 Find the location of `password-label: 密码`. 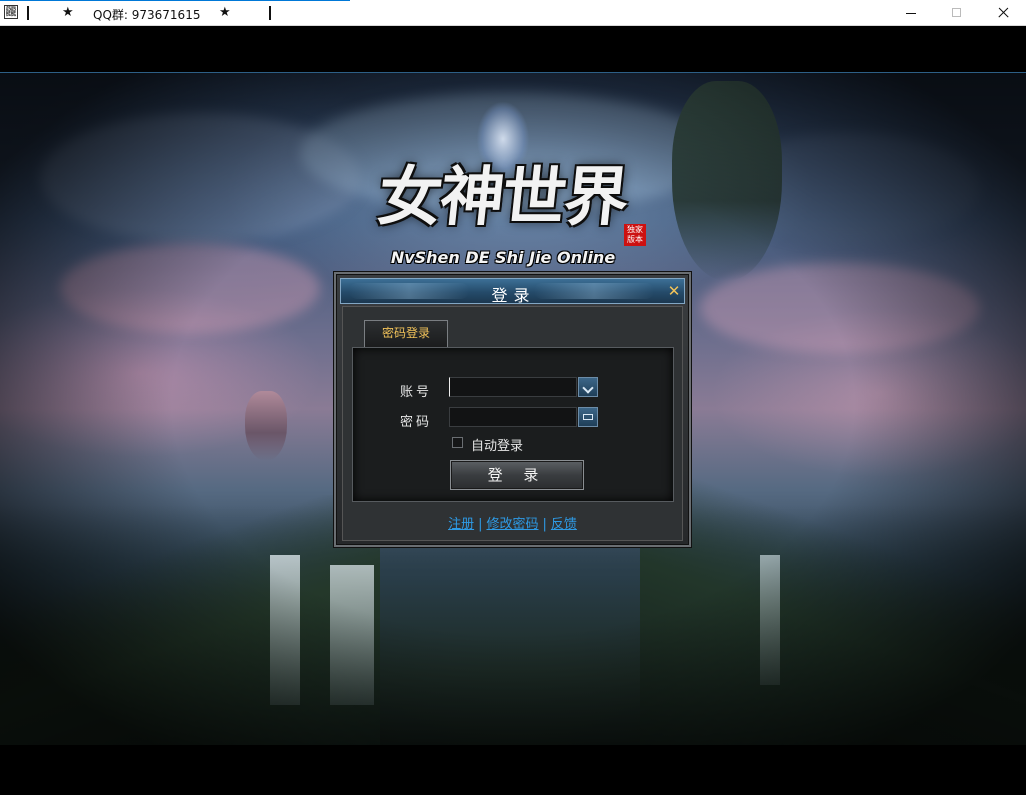

password-label: 密码 is located at coordinates (416, 422).